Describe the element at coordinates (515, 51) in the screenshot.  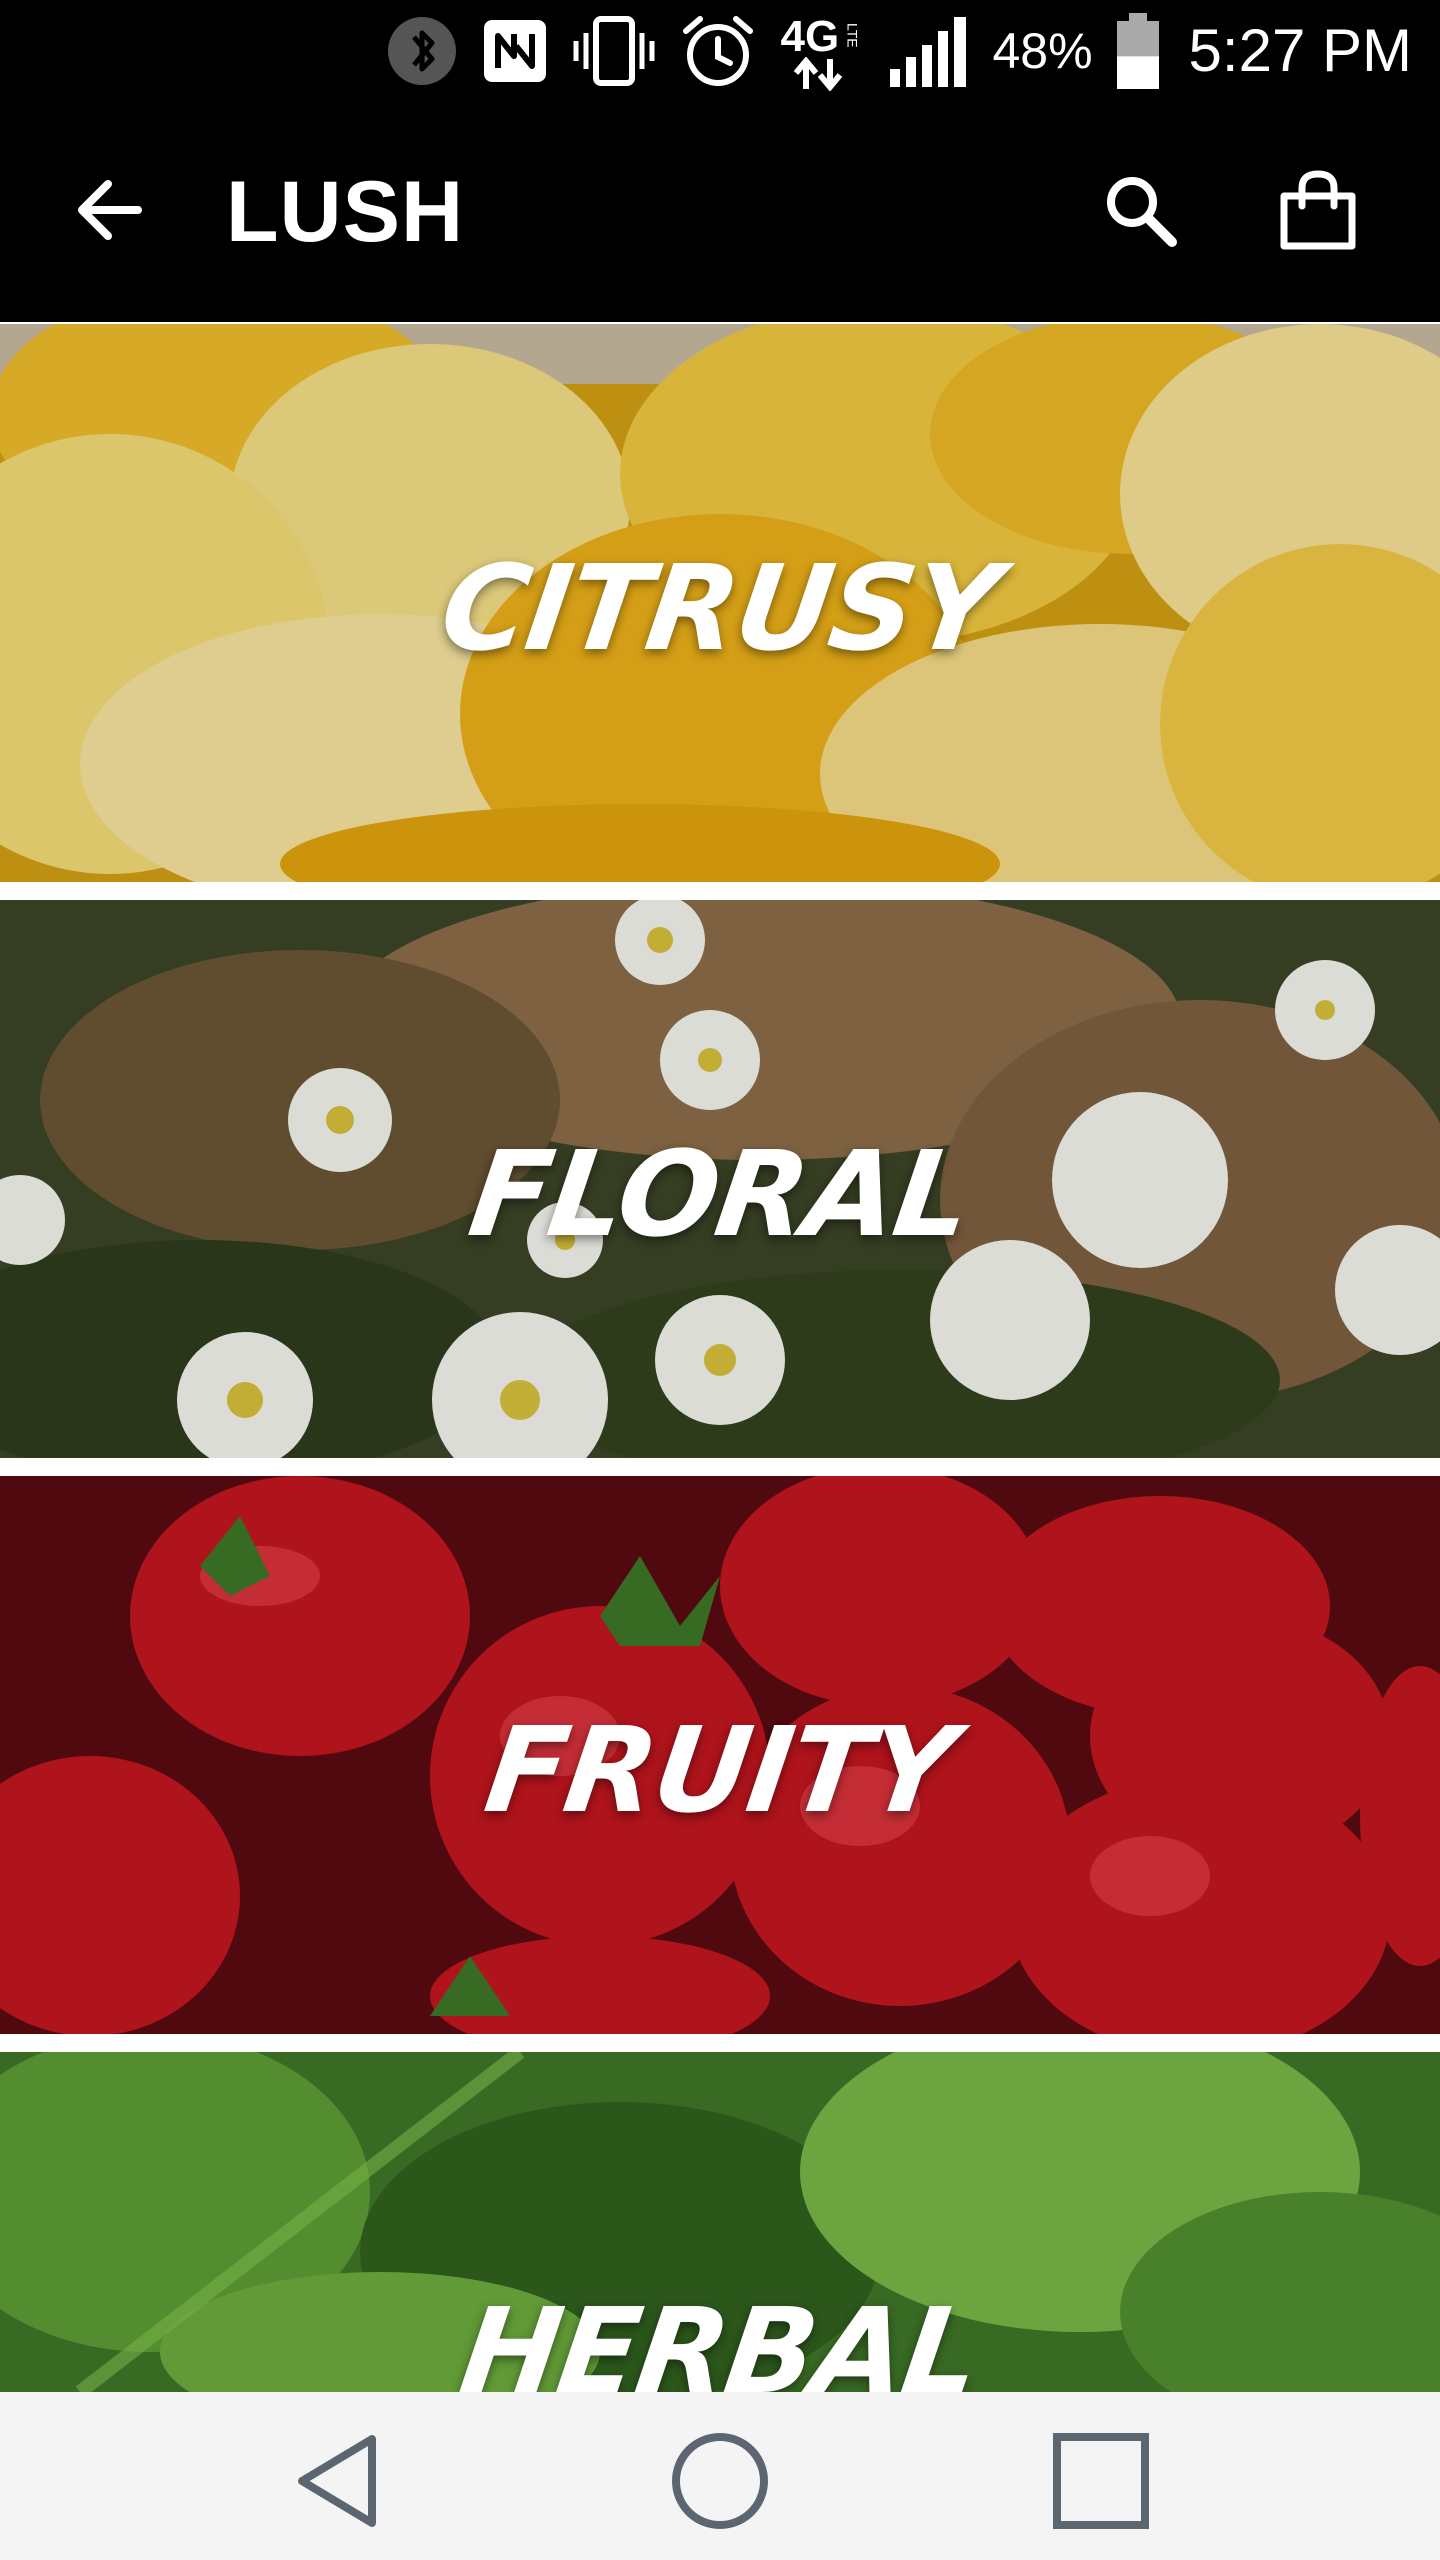
I see `nfc-icon` at that location.